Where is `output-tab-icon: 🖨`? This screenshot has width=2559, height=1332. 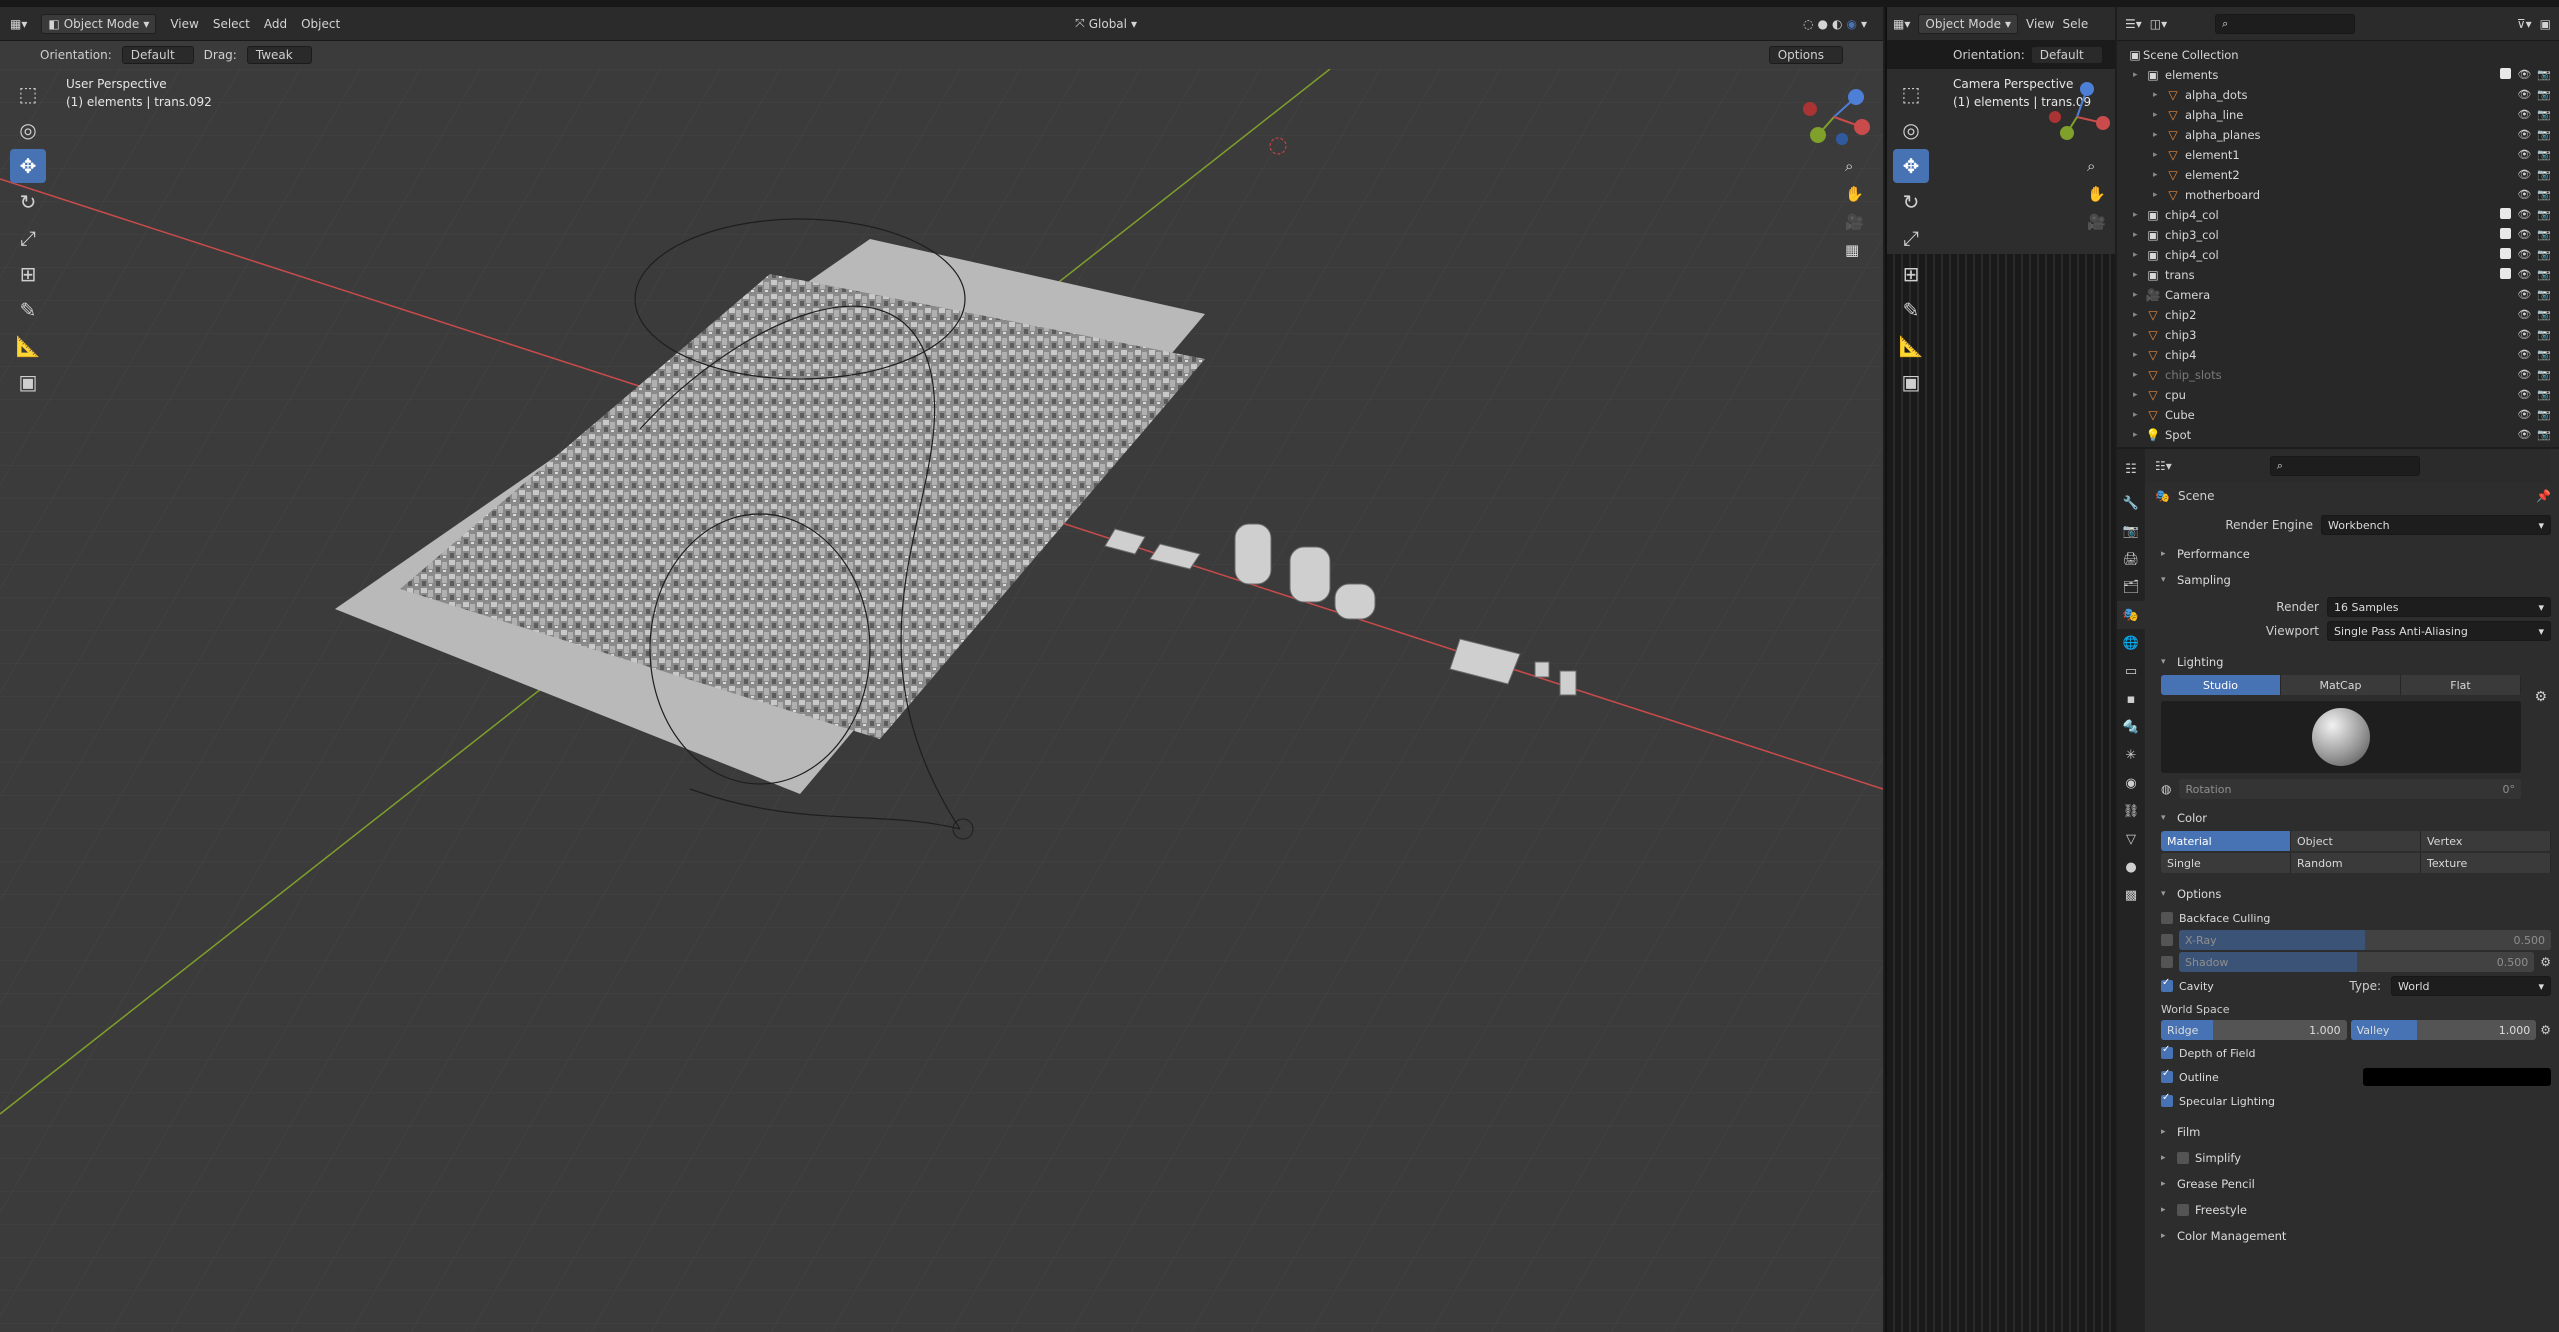
output-tab-icon: 🖨 is located at coordinates (2131, 559).